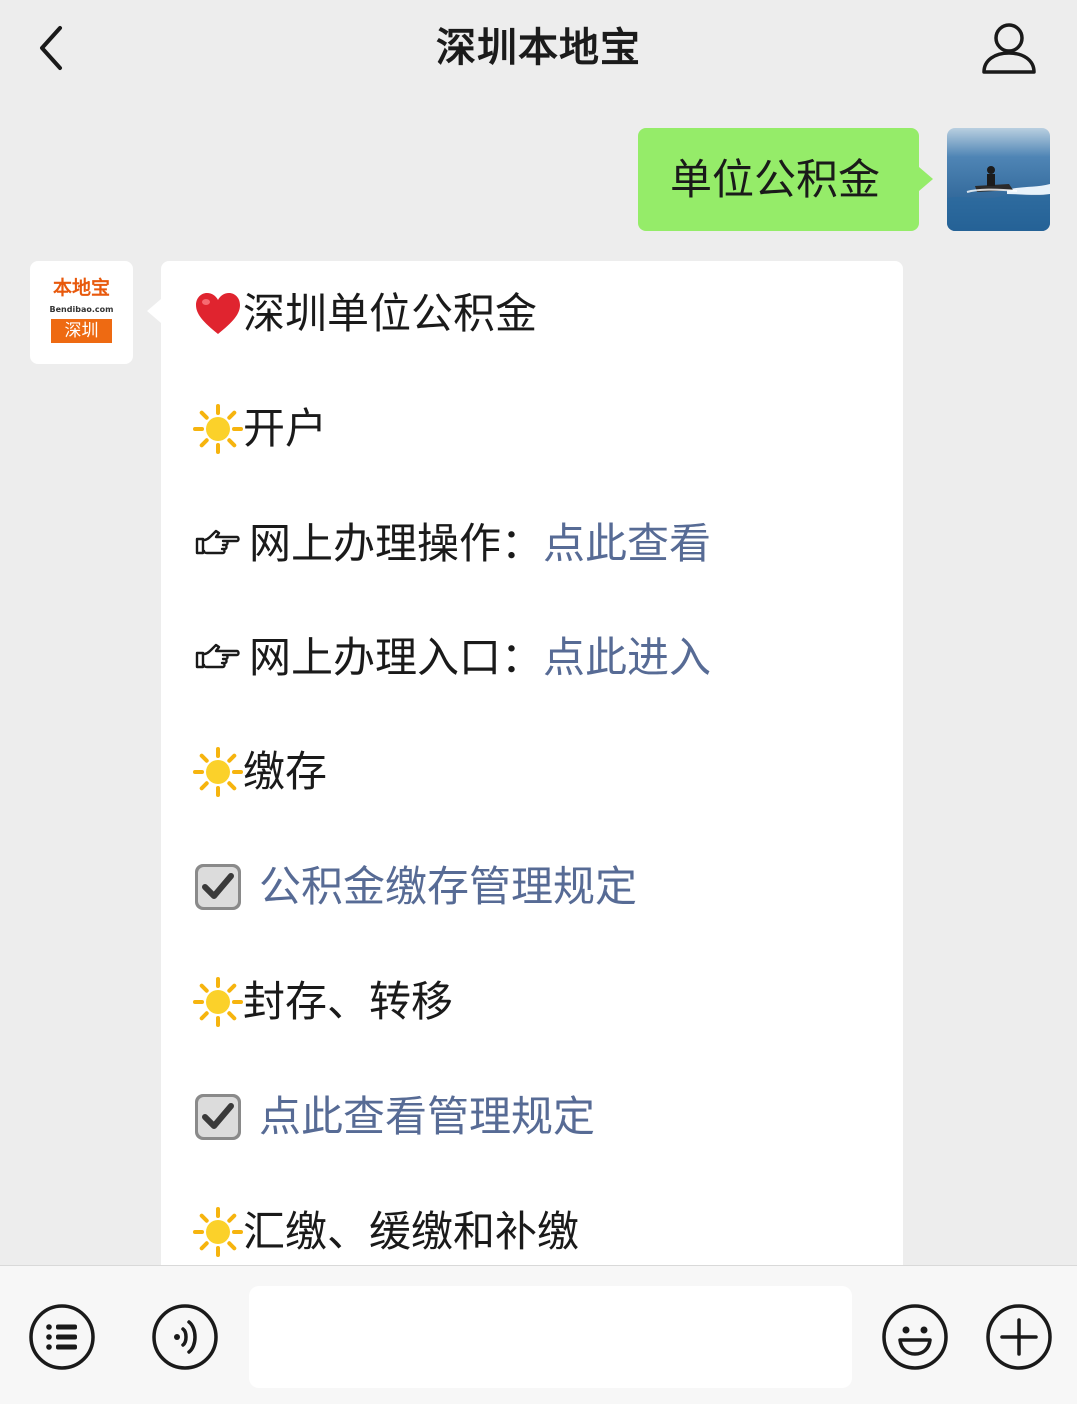 The image size is (1077, 1404). I want to click on menu-list-icon, so click(62, 1337).